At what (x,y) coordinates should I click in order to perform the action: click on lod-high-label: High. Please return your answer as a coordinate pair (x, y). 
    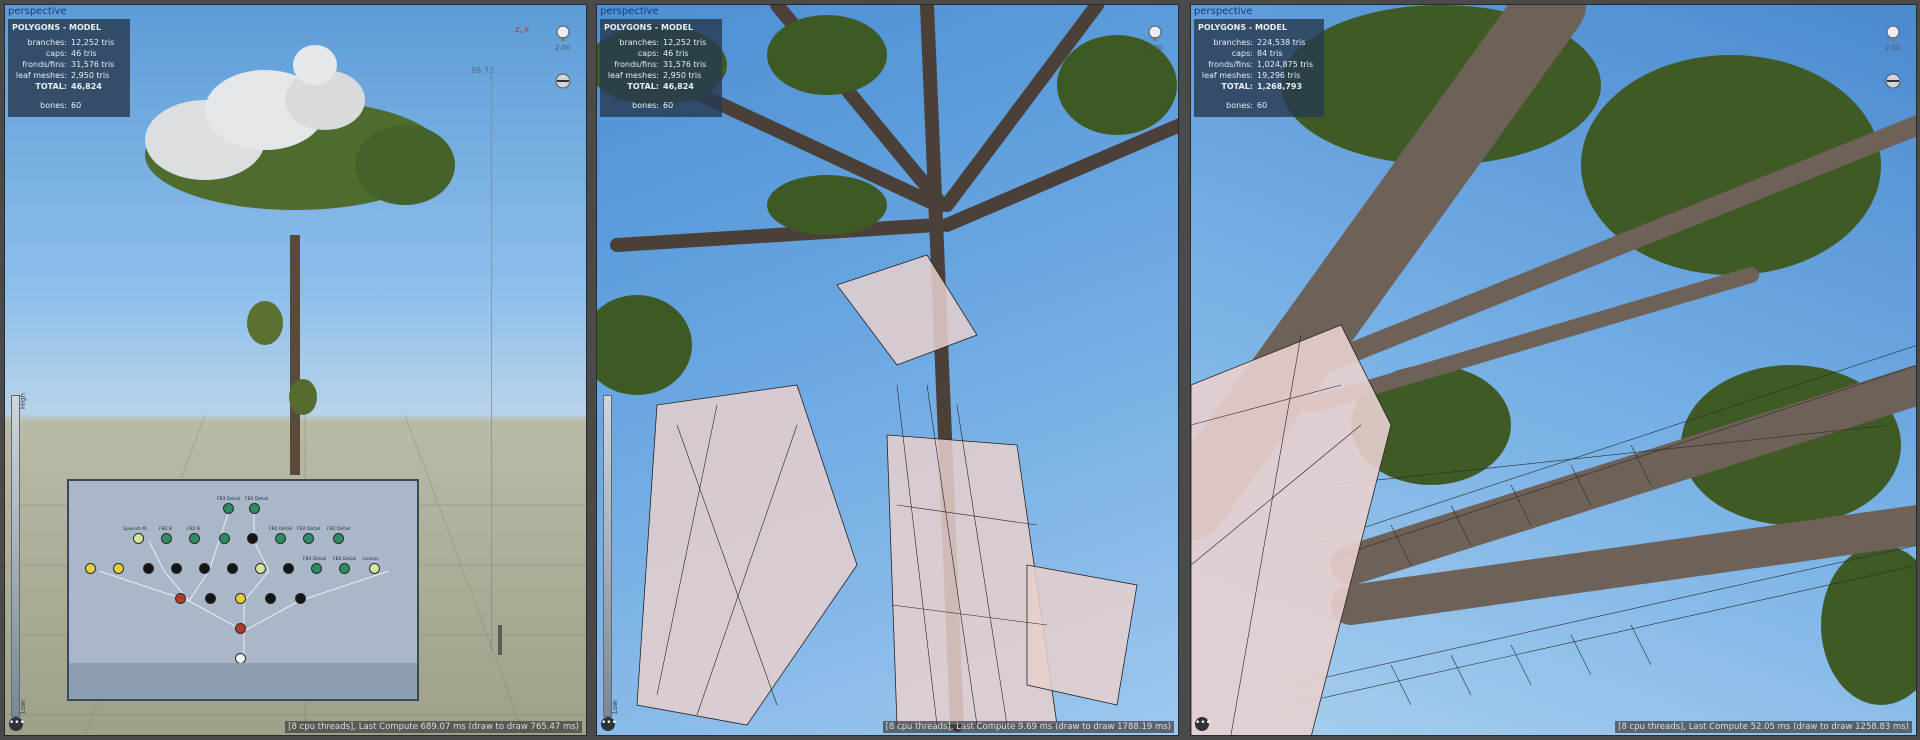
    Looking at the image, I should click on (23, 401).